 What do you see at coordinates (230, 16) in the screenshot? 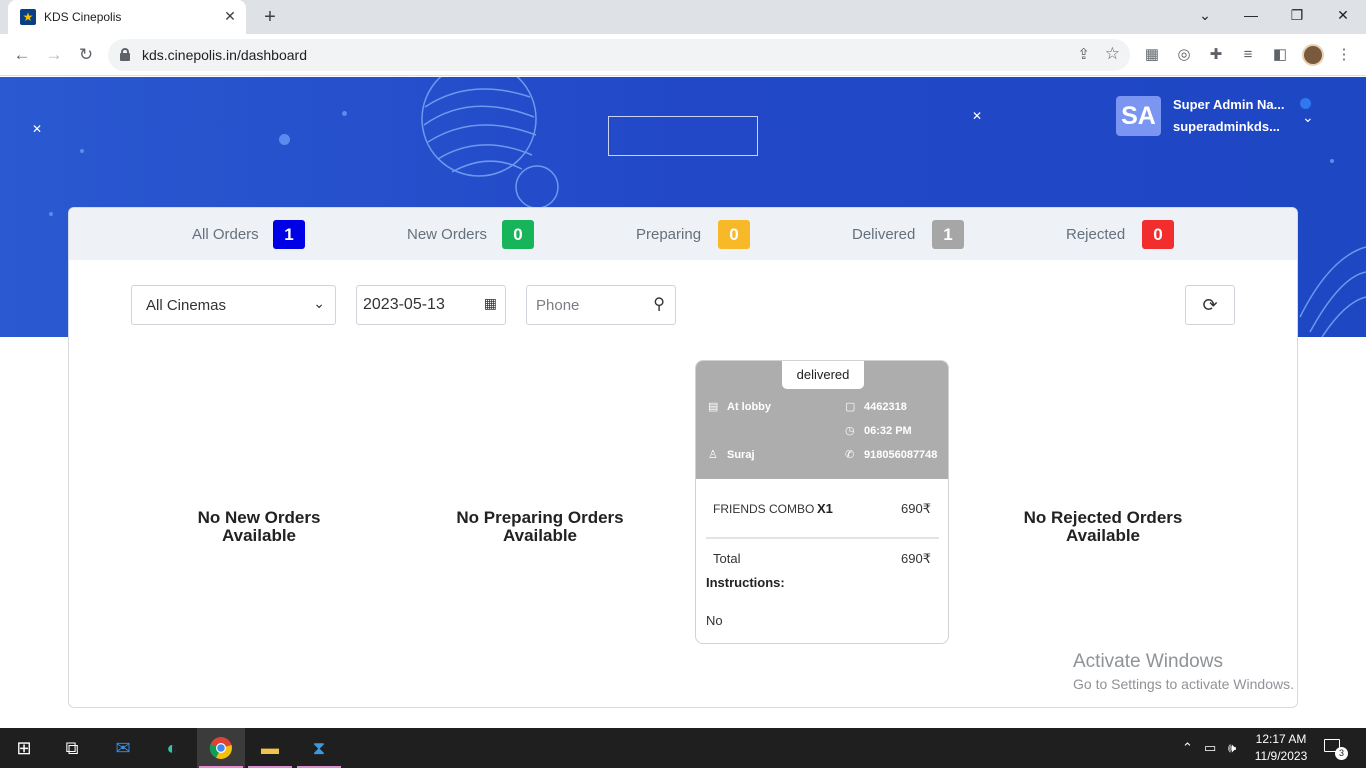
I see `tab-close-icon: ✕` at bounding box center [230, 16].